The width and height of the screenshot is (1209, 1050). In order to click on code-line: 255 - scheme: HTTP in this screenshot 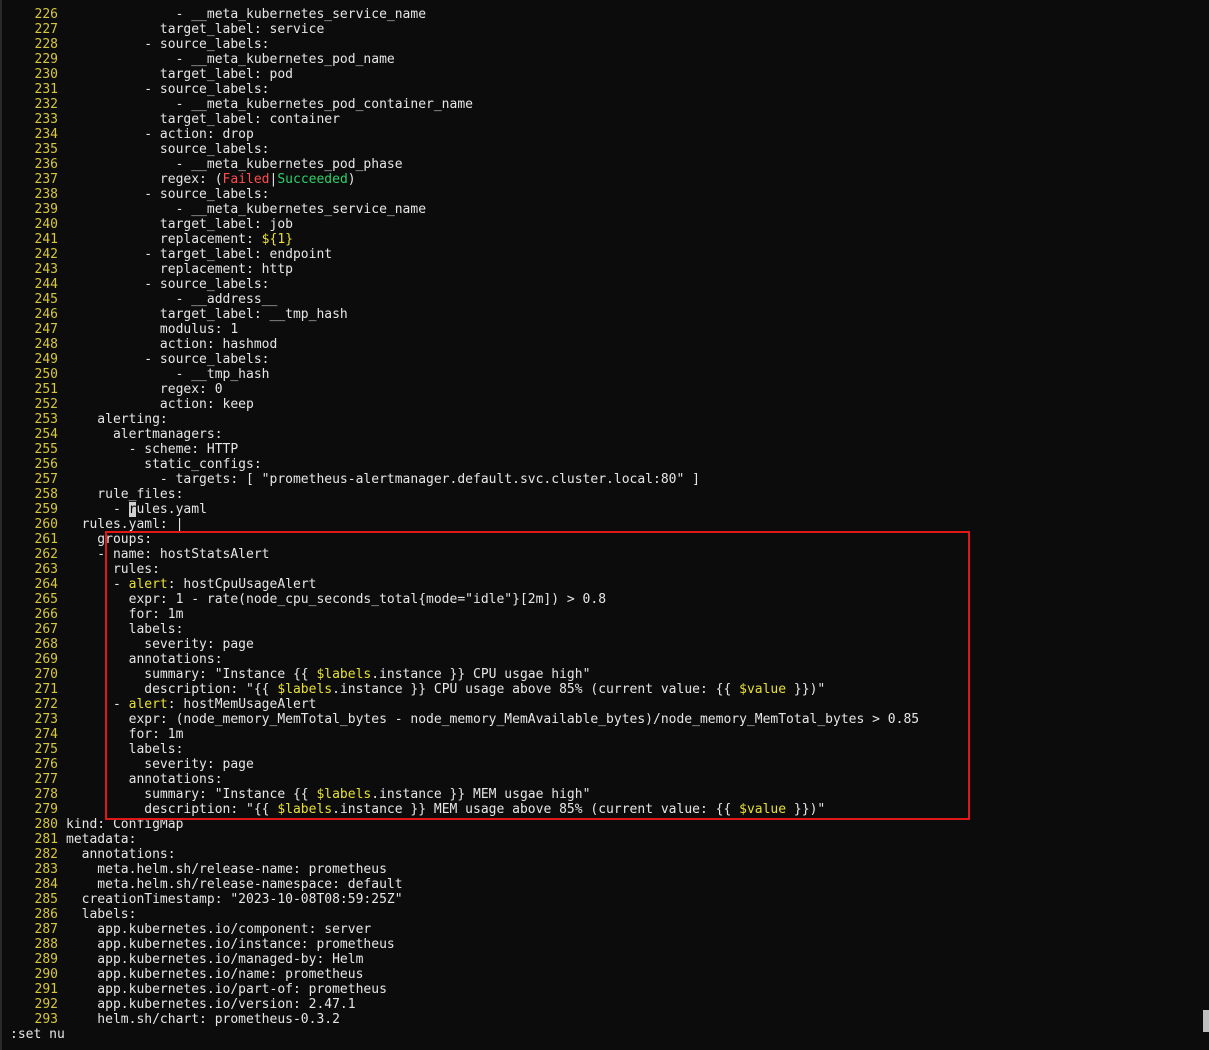, I will do `click(602, 449)`.